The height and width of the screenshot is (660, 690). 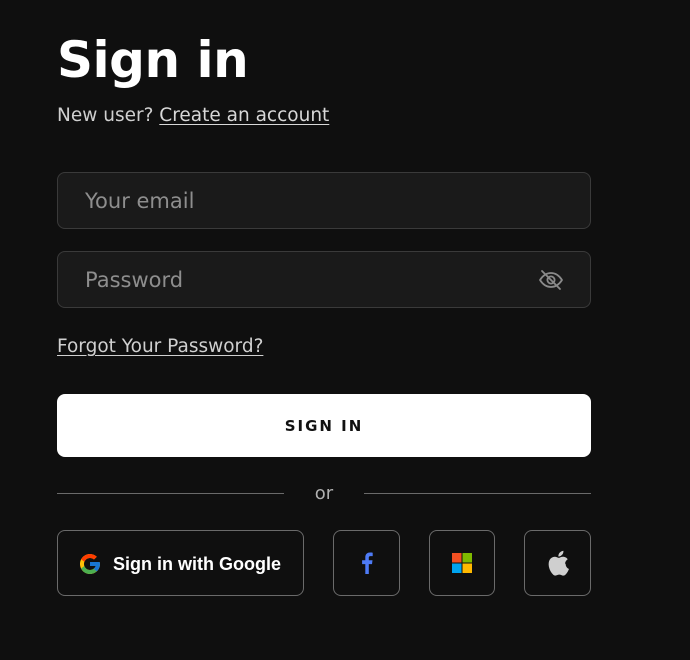 I want to click on password-input, so click(x=324, y=279).